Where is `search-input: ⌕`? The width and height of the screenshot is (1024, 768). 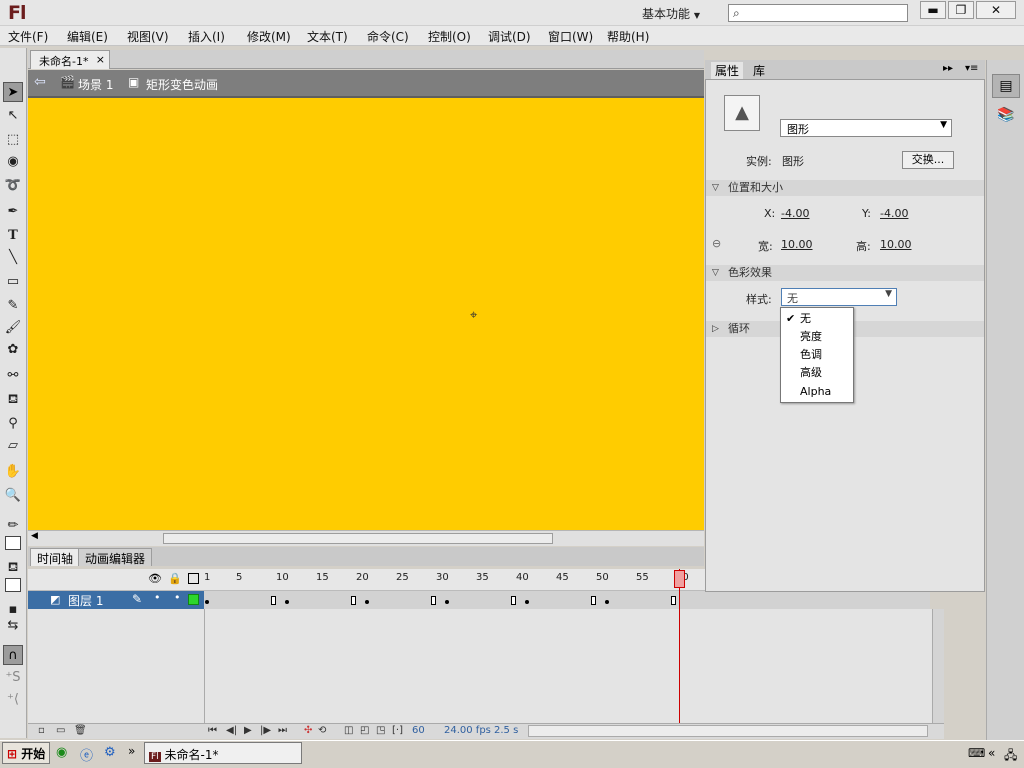 search-input: ⌕ is located at coordinates (818, 13).